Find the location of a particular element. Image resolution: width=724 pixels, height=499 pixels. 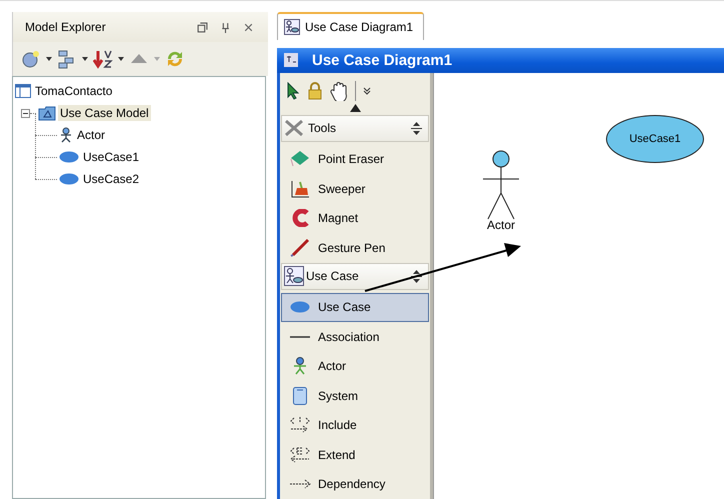

palette-item: System is located at coordinates (355, 395).